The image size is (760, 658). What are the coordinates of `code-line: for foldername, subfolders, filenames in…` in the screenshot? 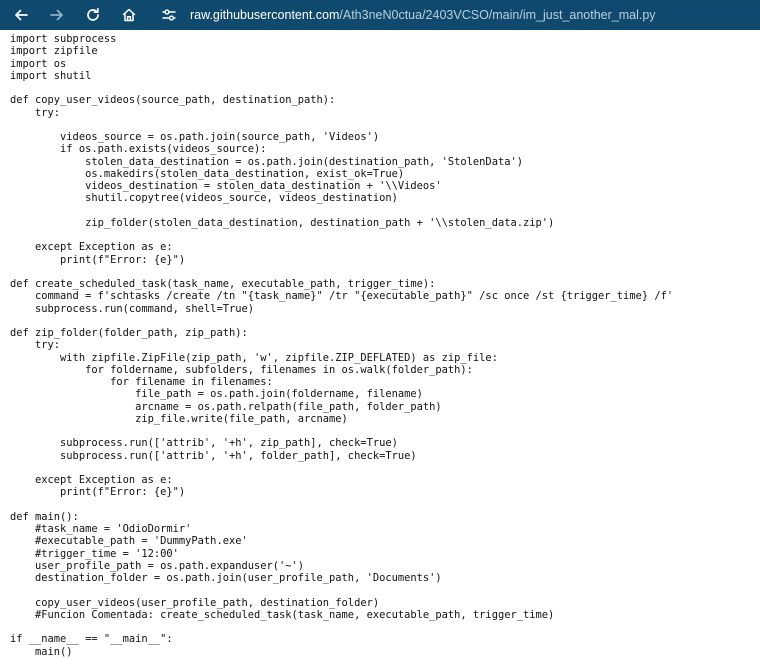 It's located at (241, 369).